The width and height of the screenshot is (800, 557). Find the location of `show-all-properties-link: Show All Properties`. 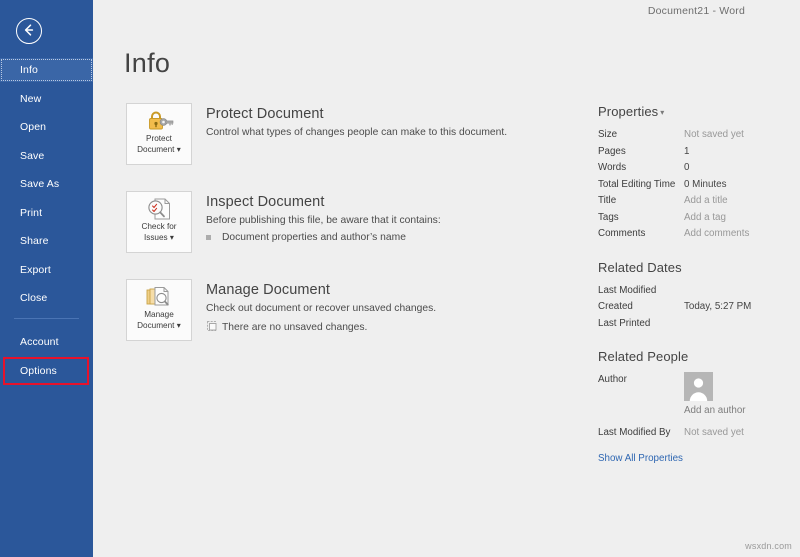

show-all-properties-link: Show All Properties is located at coordinates (640, 458).